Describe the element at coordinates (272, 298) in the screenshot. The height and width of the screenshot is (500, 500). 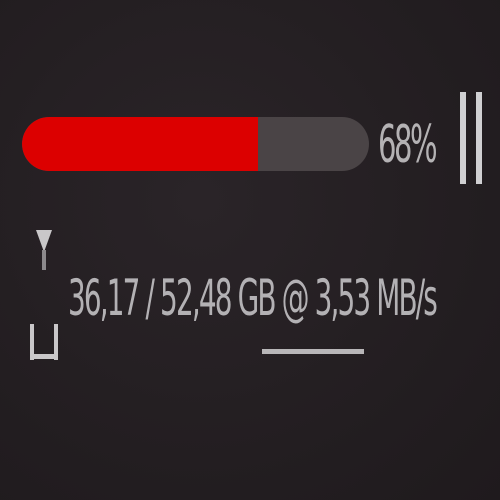
I see `size-unit: GB @` at that location.